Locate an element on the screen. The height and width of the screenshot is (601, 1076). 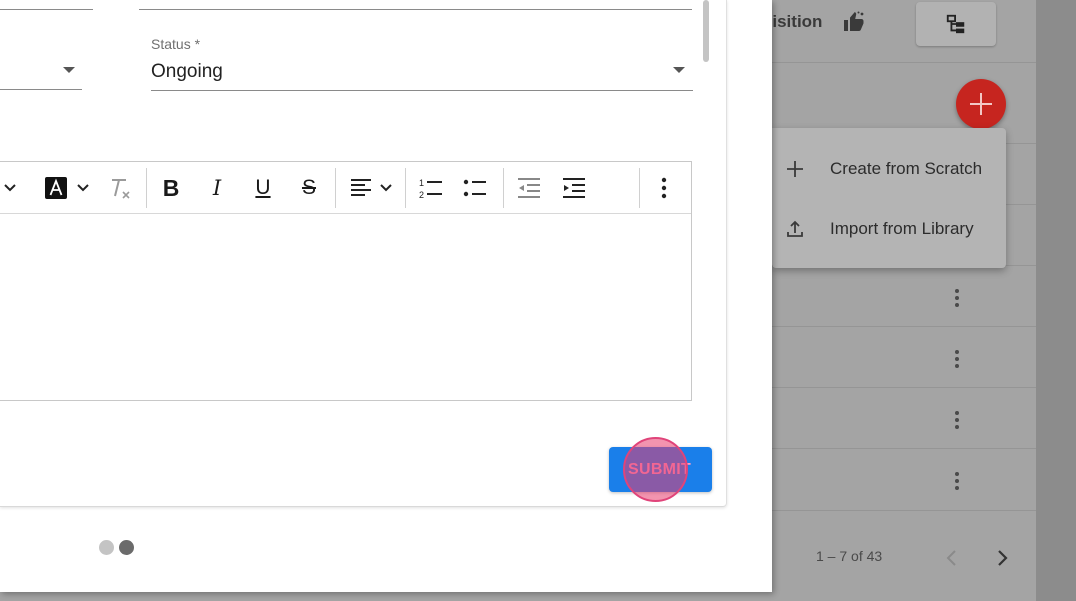
clear-format-icon is located at coordinates (121, 189).